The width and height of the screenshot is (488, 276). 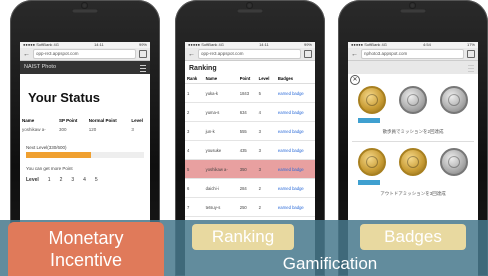 What do you see at coordinates (247, 188) in the screenshot?
I see `table-cell: 284` at bounding box center [247, 188].